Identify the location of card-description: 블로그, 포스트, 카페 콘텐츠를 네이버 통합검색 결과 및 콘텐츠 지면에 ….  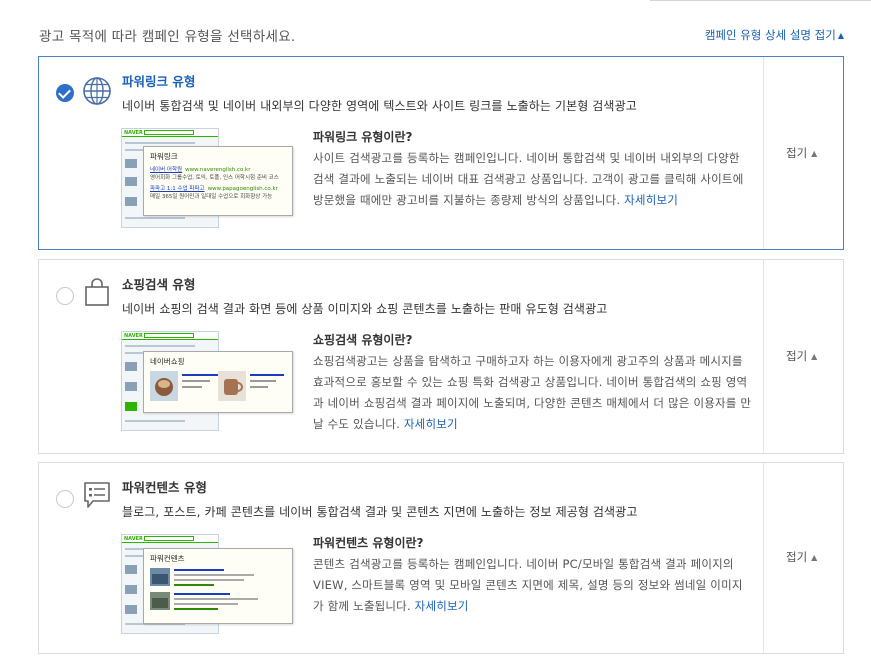
(380, 512).